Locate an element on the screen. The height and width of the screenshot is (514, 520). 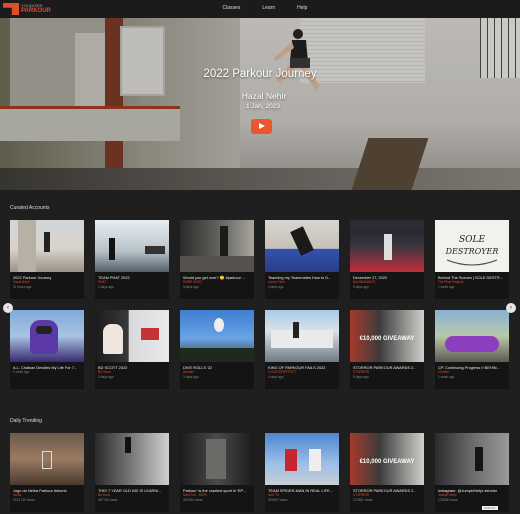
svg-text: SOLE is located at coordinates (472, 240).